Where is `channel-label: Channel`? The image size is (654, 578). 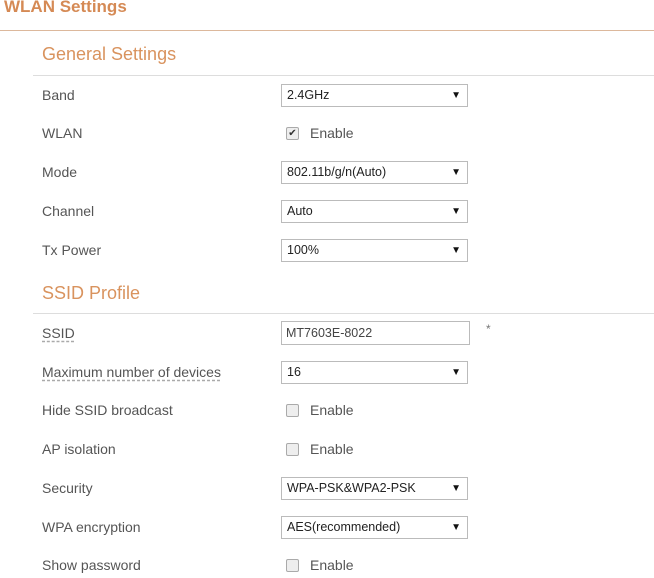
channel-label: Channel is located at coordinates (68, 211).